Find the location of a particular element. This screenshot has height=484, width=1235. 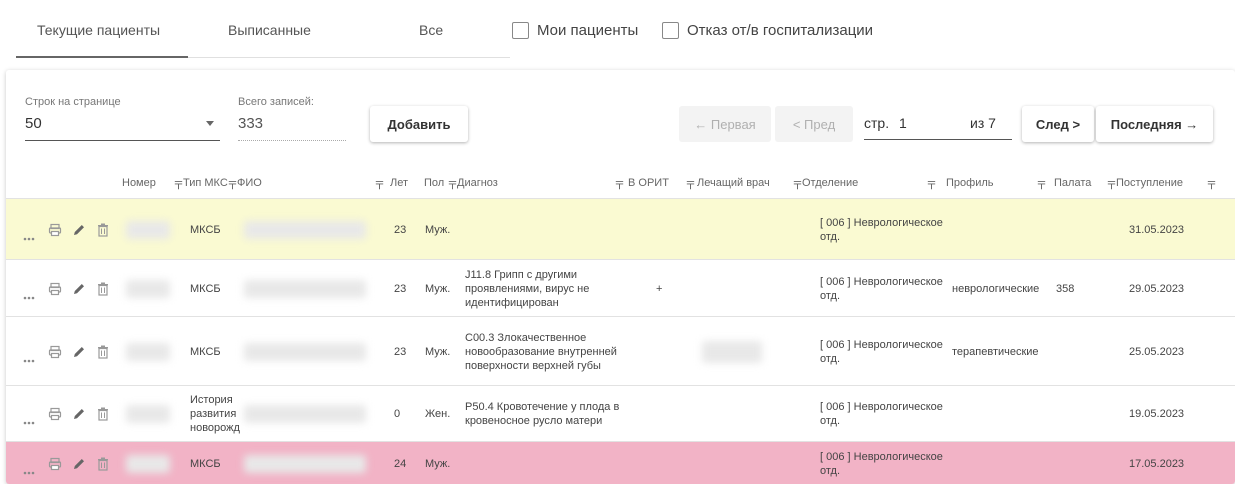

admission-cell: 19.05.2023 is located at coordinates (1157, 414).